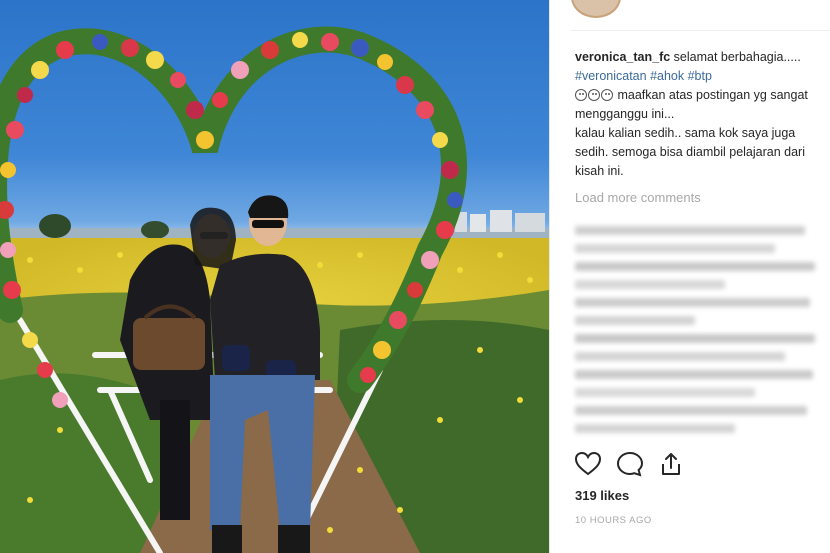  I want to click on emoji-group, so click(594, 95).